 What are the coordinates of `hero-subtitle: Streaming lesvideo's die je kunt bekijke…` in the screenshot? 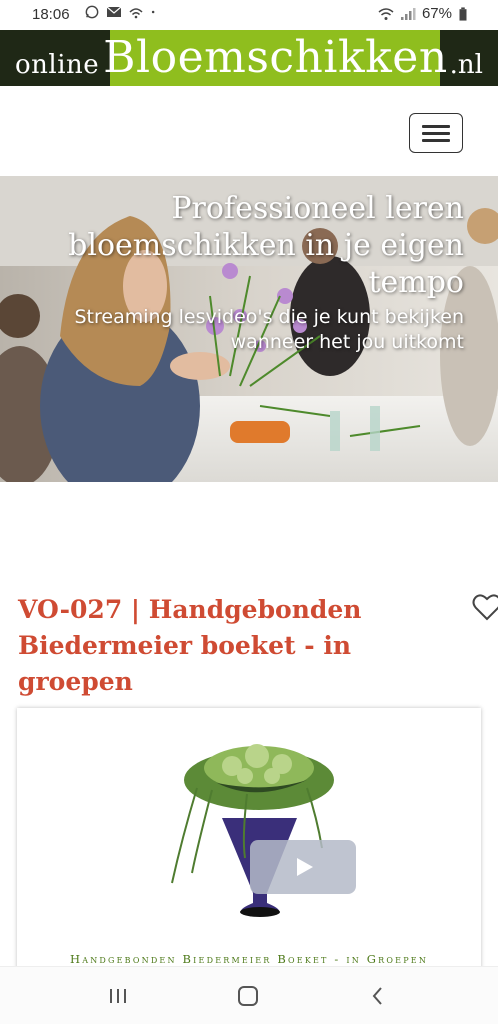 It's located at (266, 330).